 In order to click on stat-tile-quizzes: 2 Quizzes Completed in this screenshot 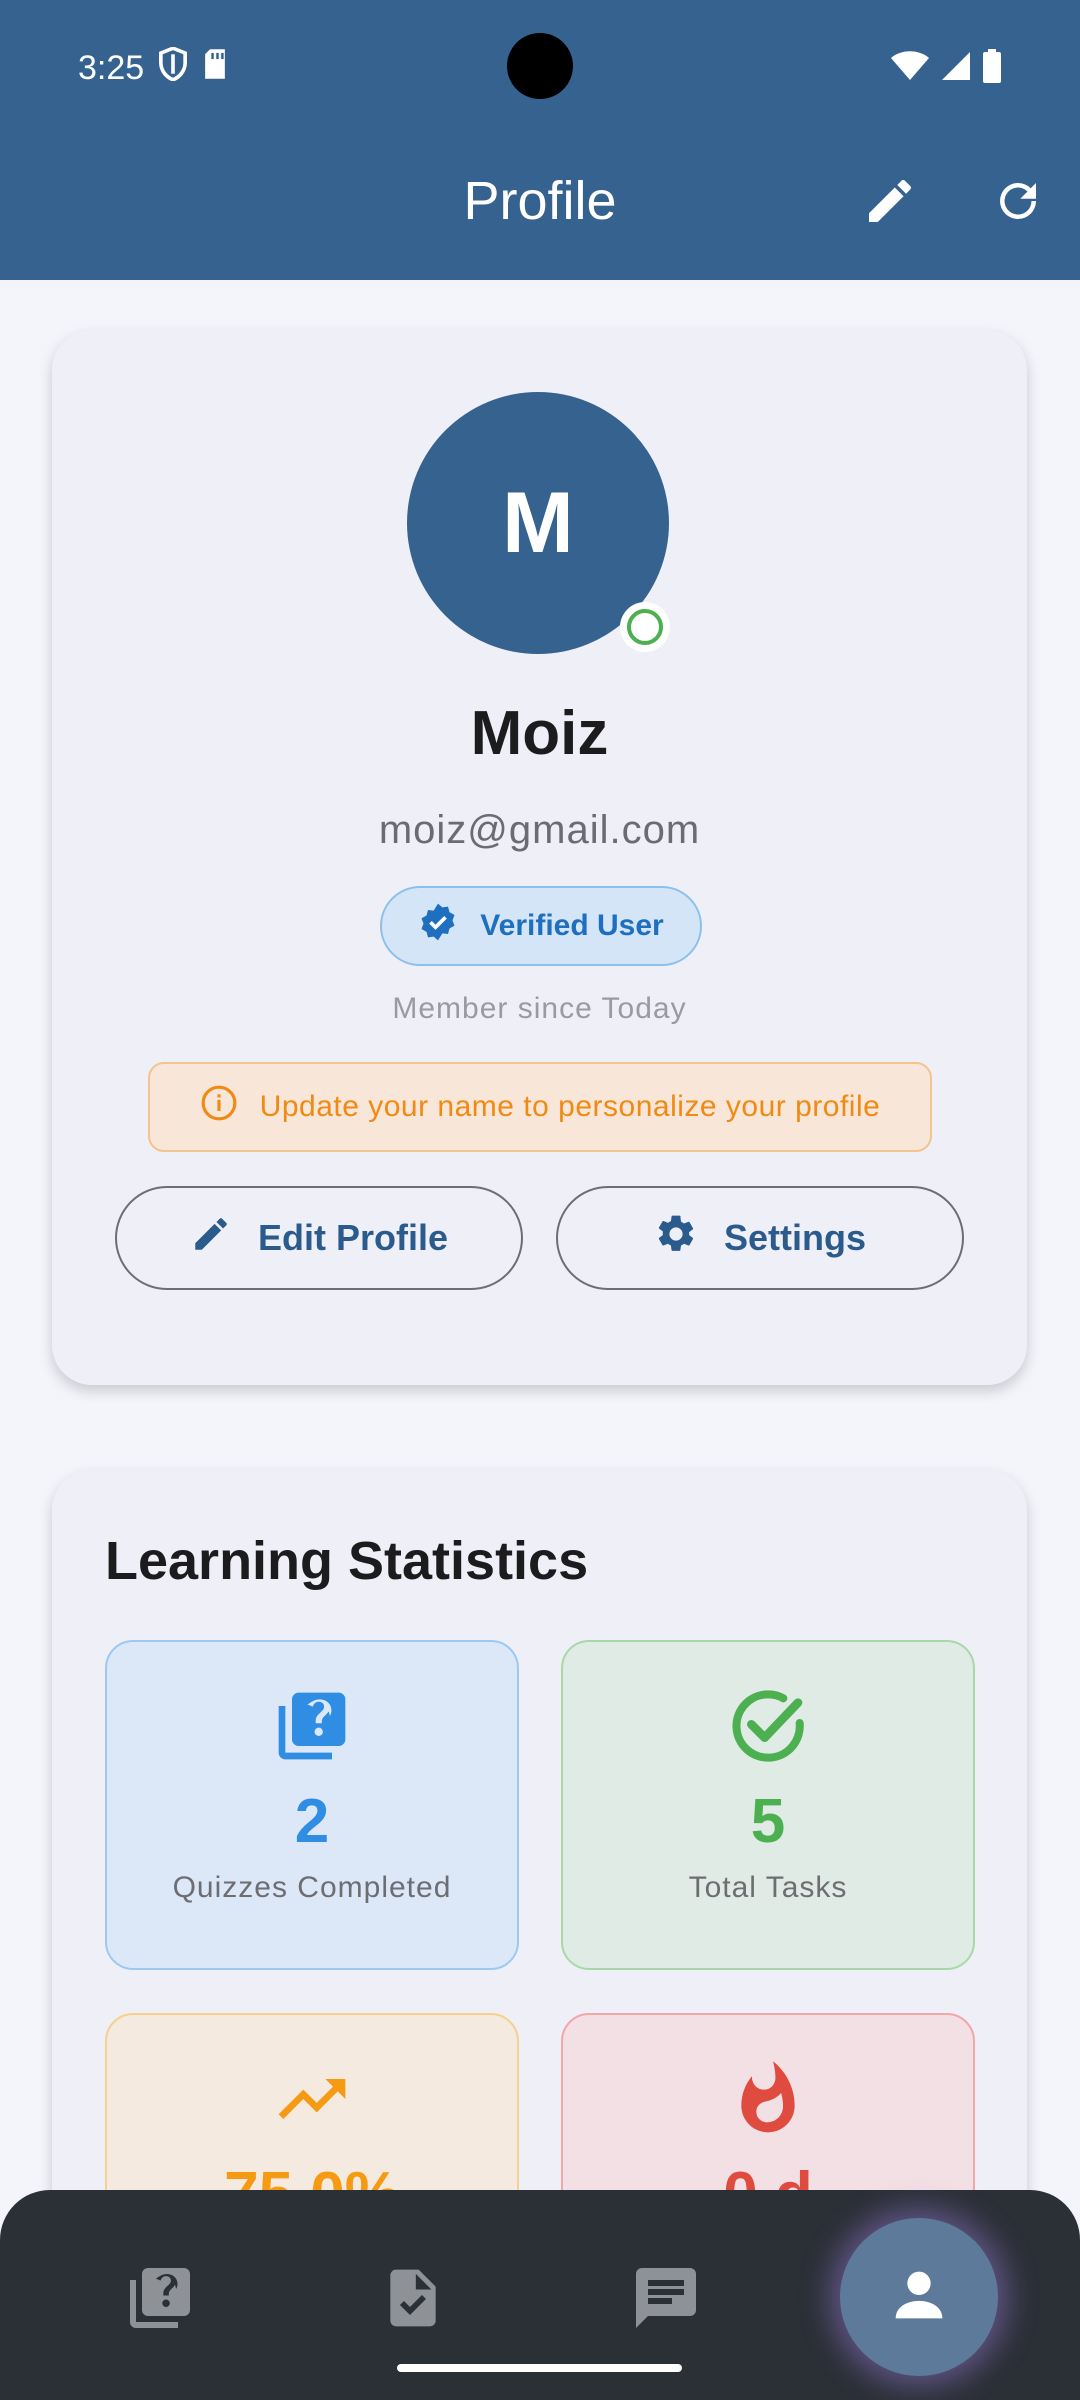, I will do `click(312, 1805)`.